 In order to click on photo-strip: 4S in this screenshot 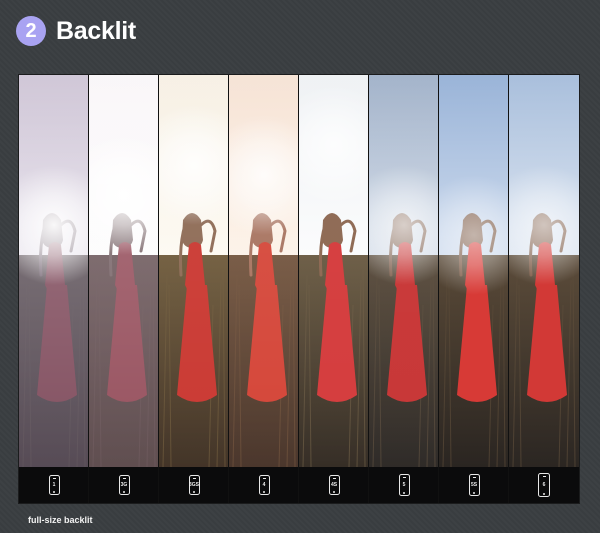, I will do `click(334, 289)`.